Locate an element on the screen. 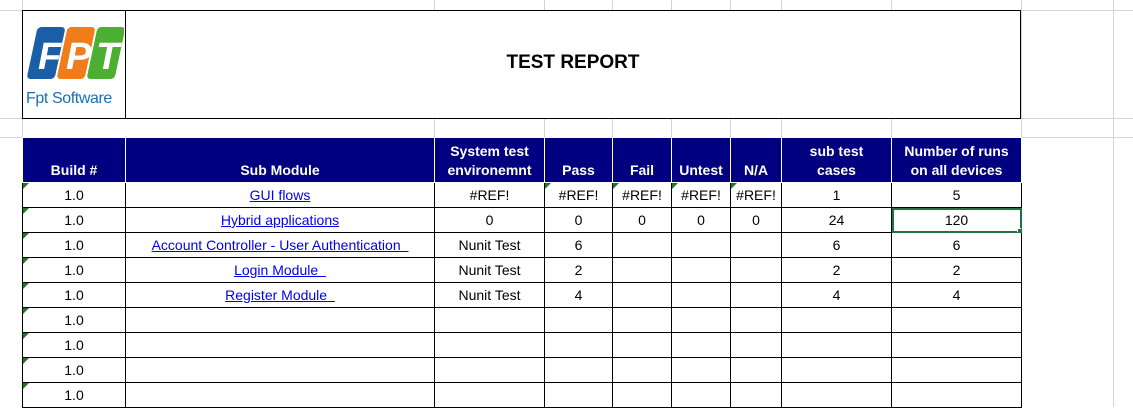  na-cell: #REF! is located at coordinates (756, 195).